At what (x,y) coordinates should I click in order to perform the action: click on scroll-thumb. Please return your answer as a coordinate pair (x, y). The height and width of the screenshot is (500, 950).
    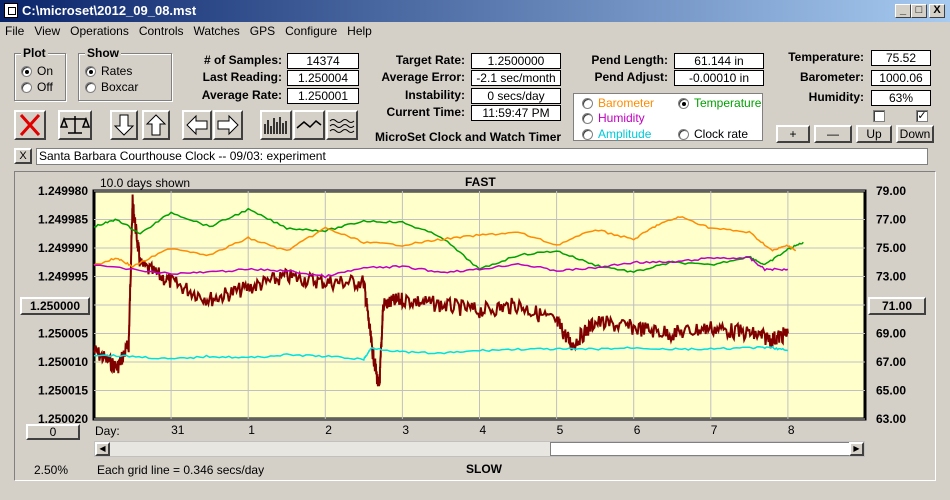
    Looking at the image, I should click on (700, 449).